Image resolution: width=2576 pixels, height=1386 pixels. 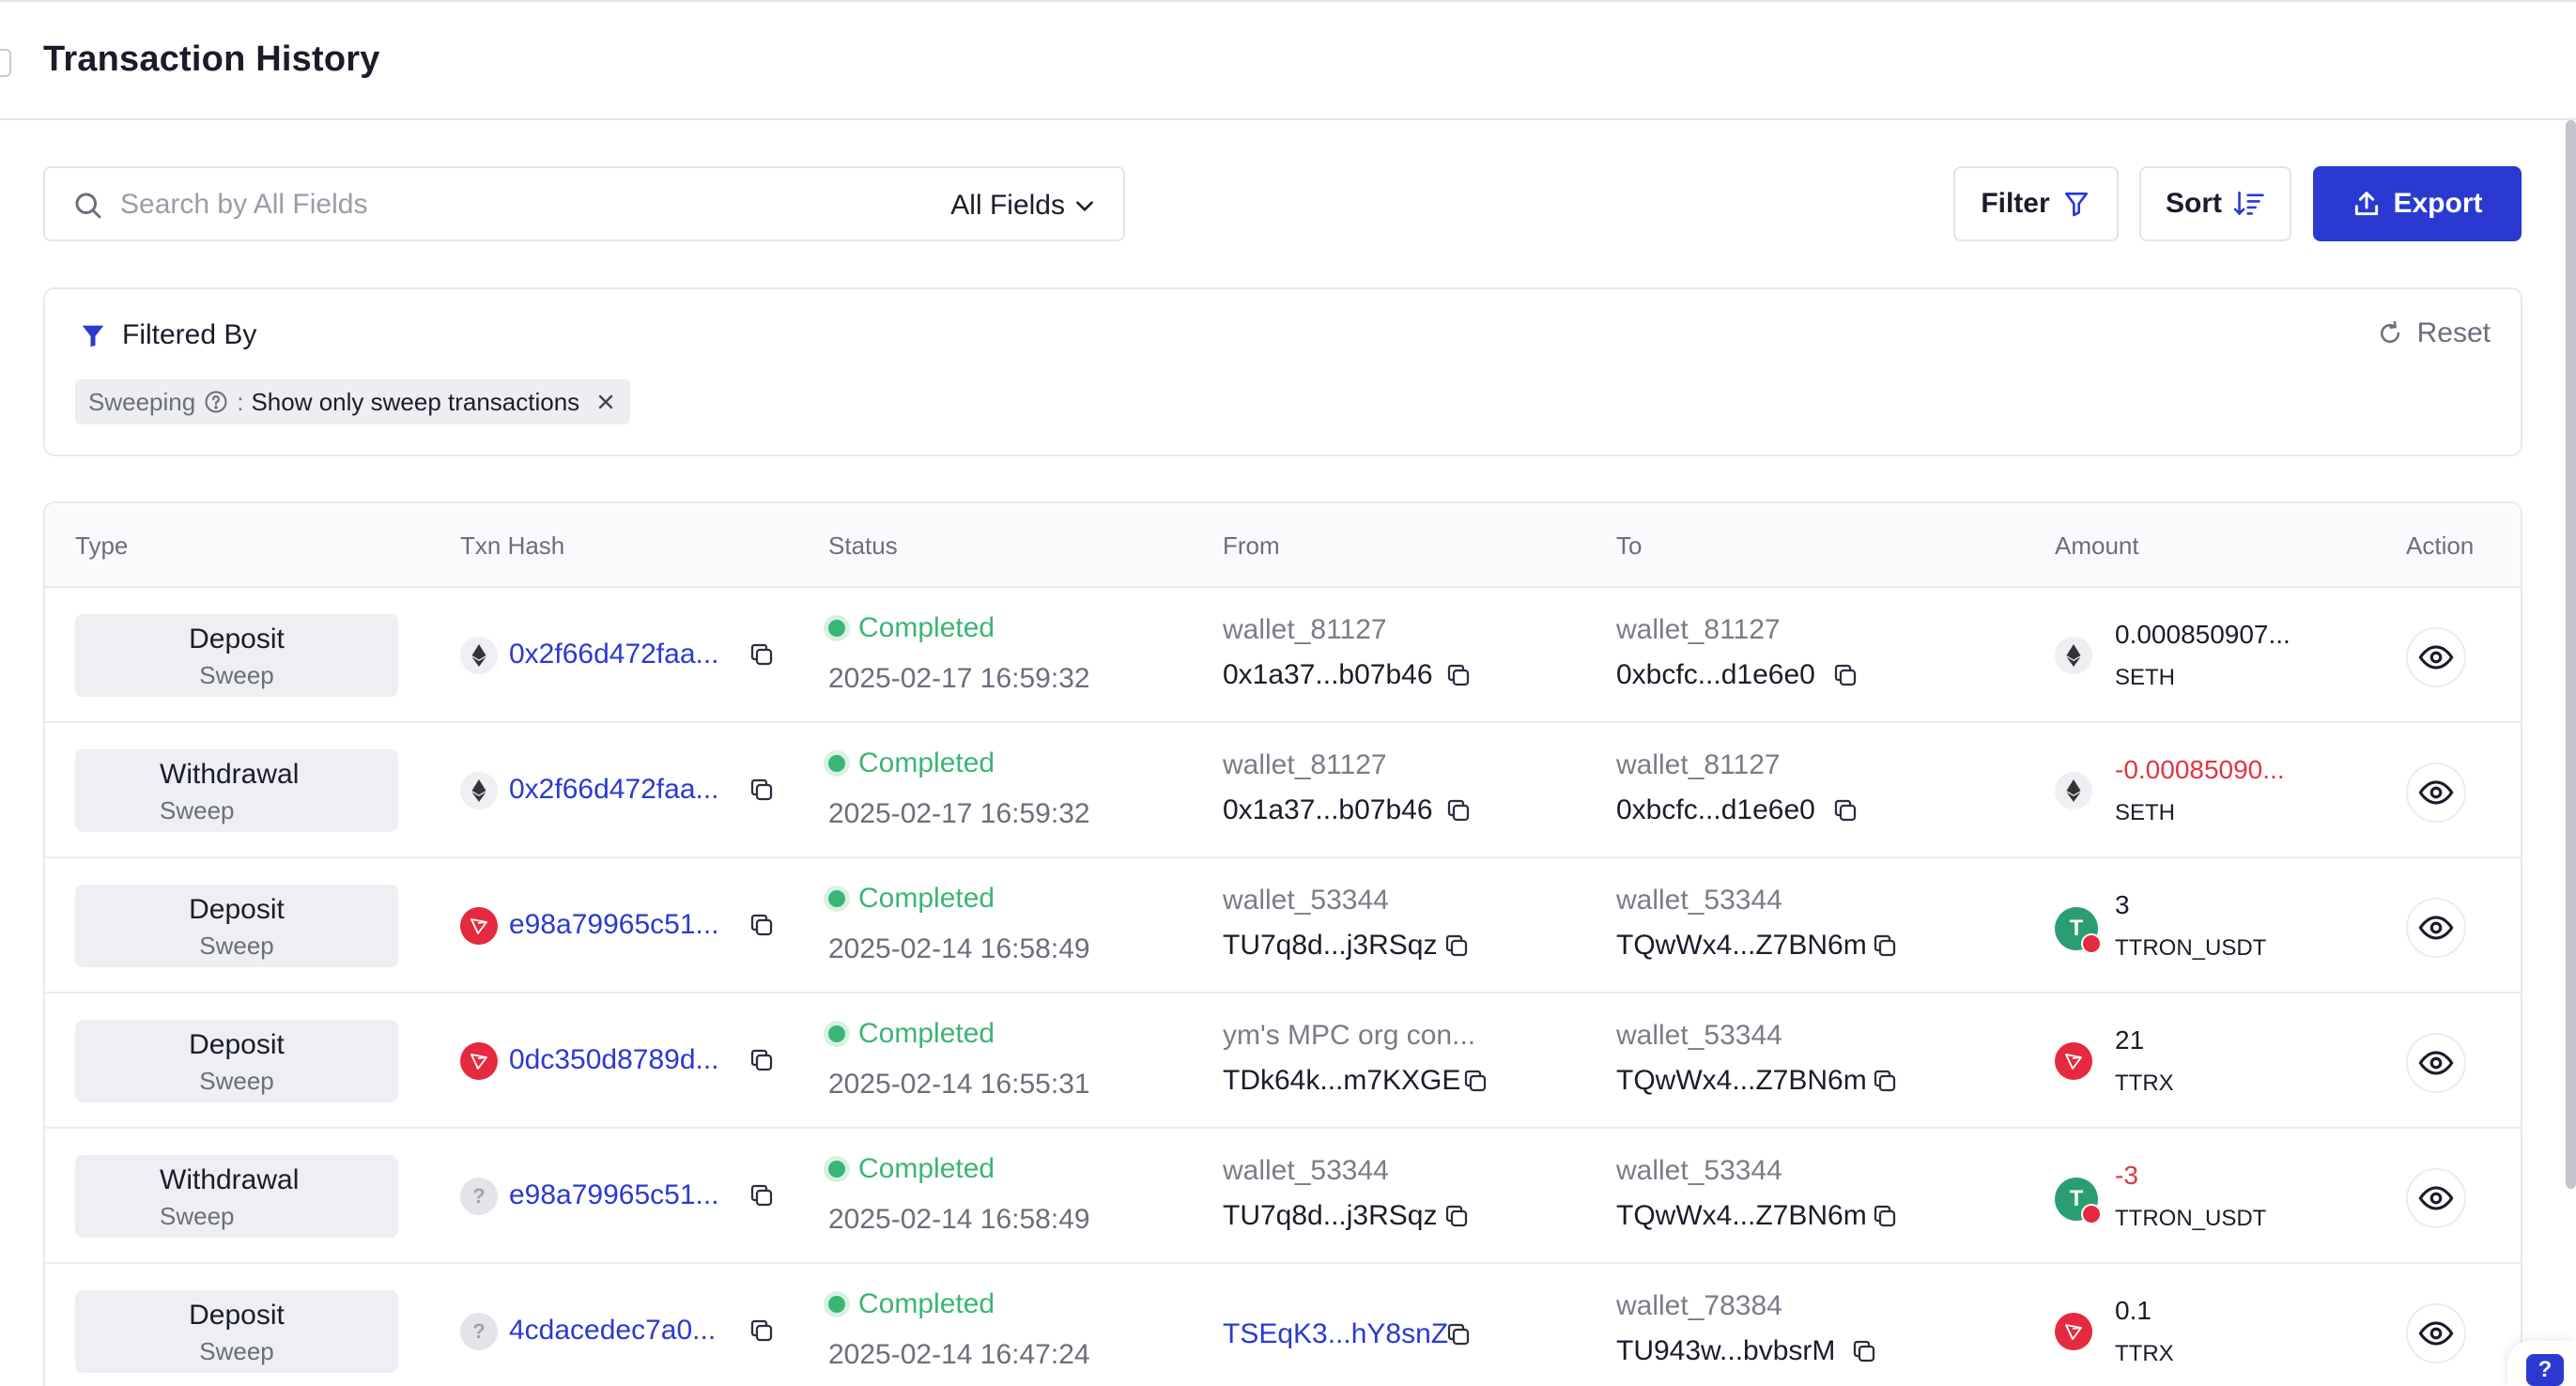 I want to click on filter-chip-sweeping: Sweeping : Show only sweep transactions, so click(x=353, y=401).